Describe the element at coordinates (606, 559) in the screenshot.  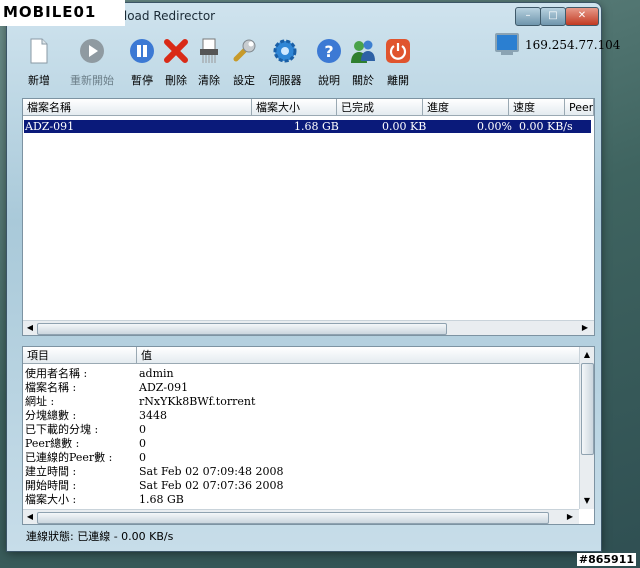
I see `watermark: #865911` at that location.